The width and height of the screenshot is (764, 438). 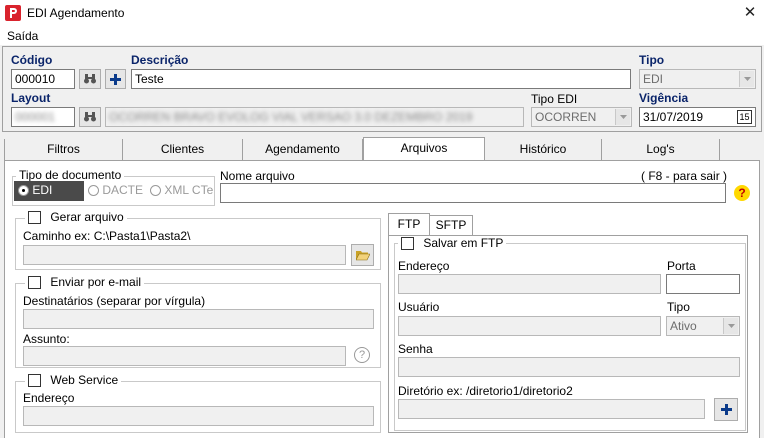 I want to click on radio-edi-label: EDI, so click(x=42, y=190).